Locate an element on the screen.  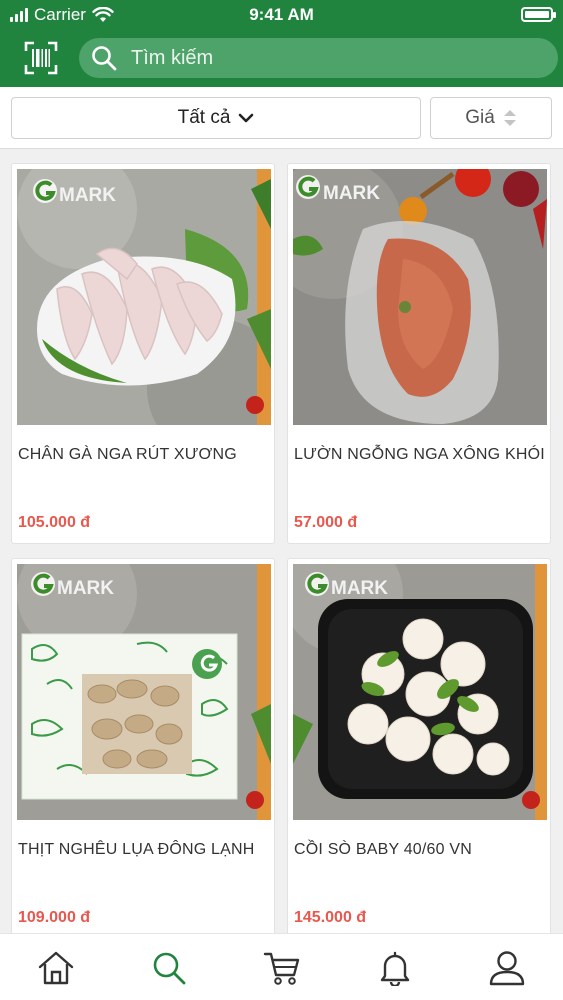
search-bar is located at coordinates (318, 58).